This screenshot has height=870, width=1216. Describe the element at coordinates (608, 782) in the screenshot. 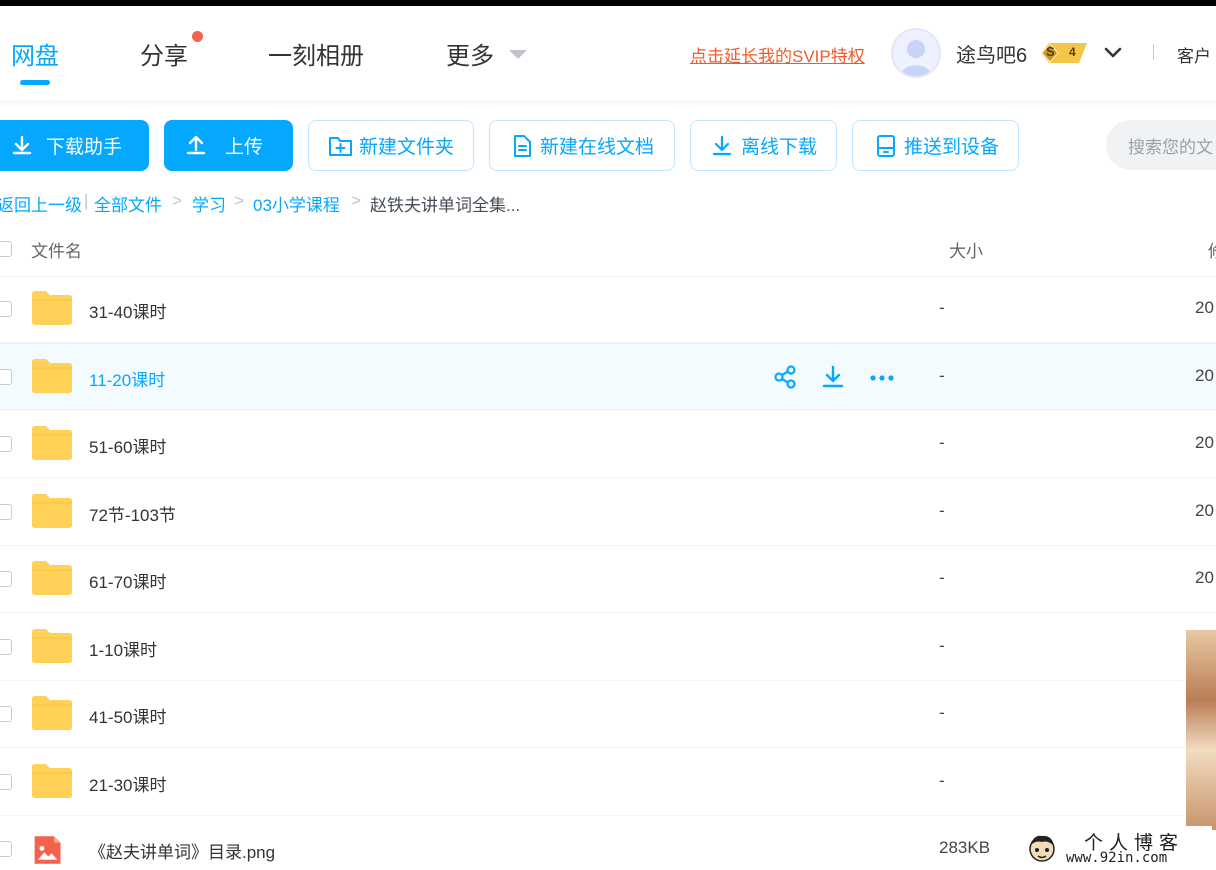

I see `table-row: 21-30课时 -` at that location.